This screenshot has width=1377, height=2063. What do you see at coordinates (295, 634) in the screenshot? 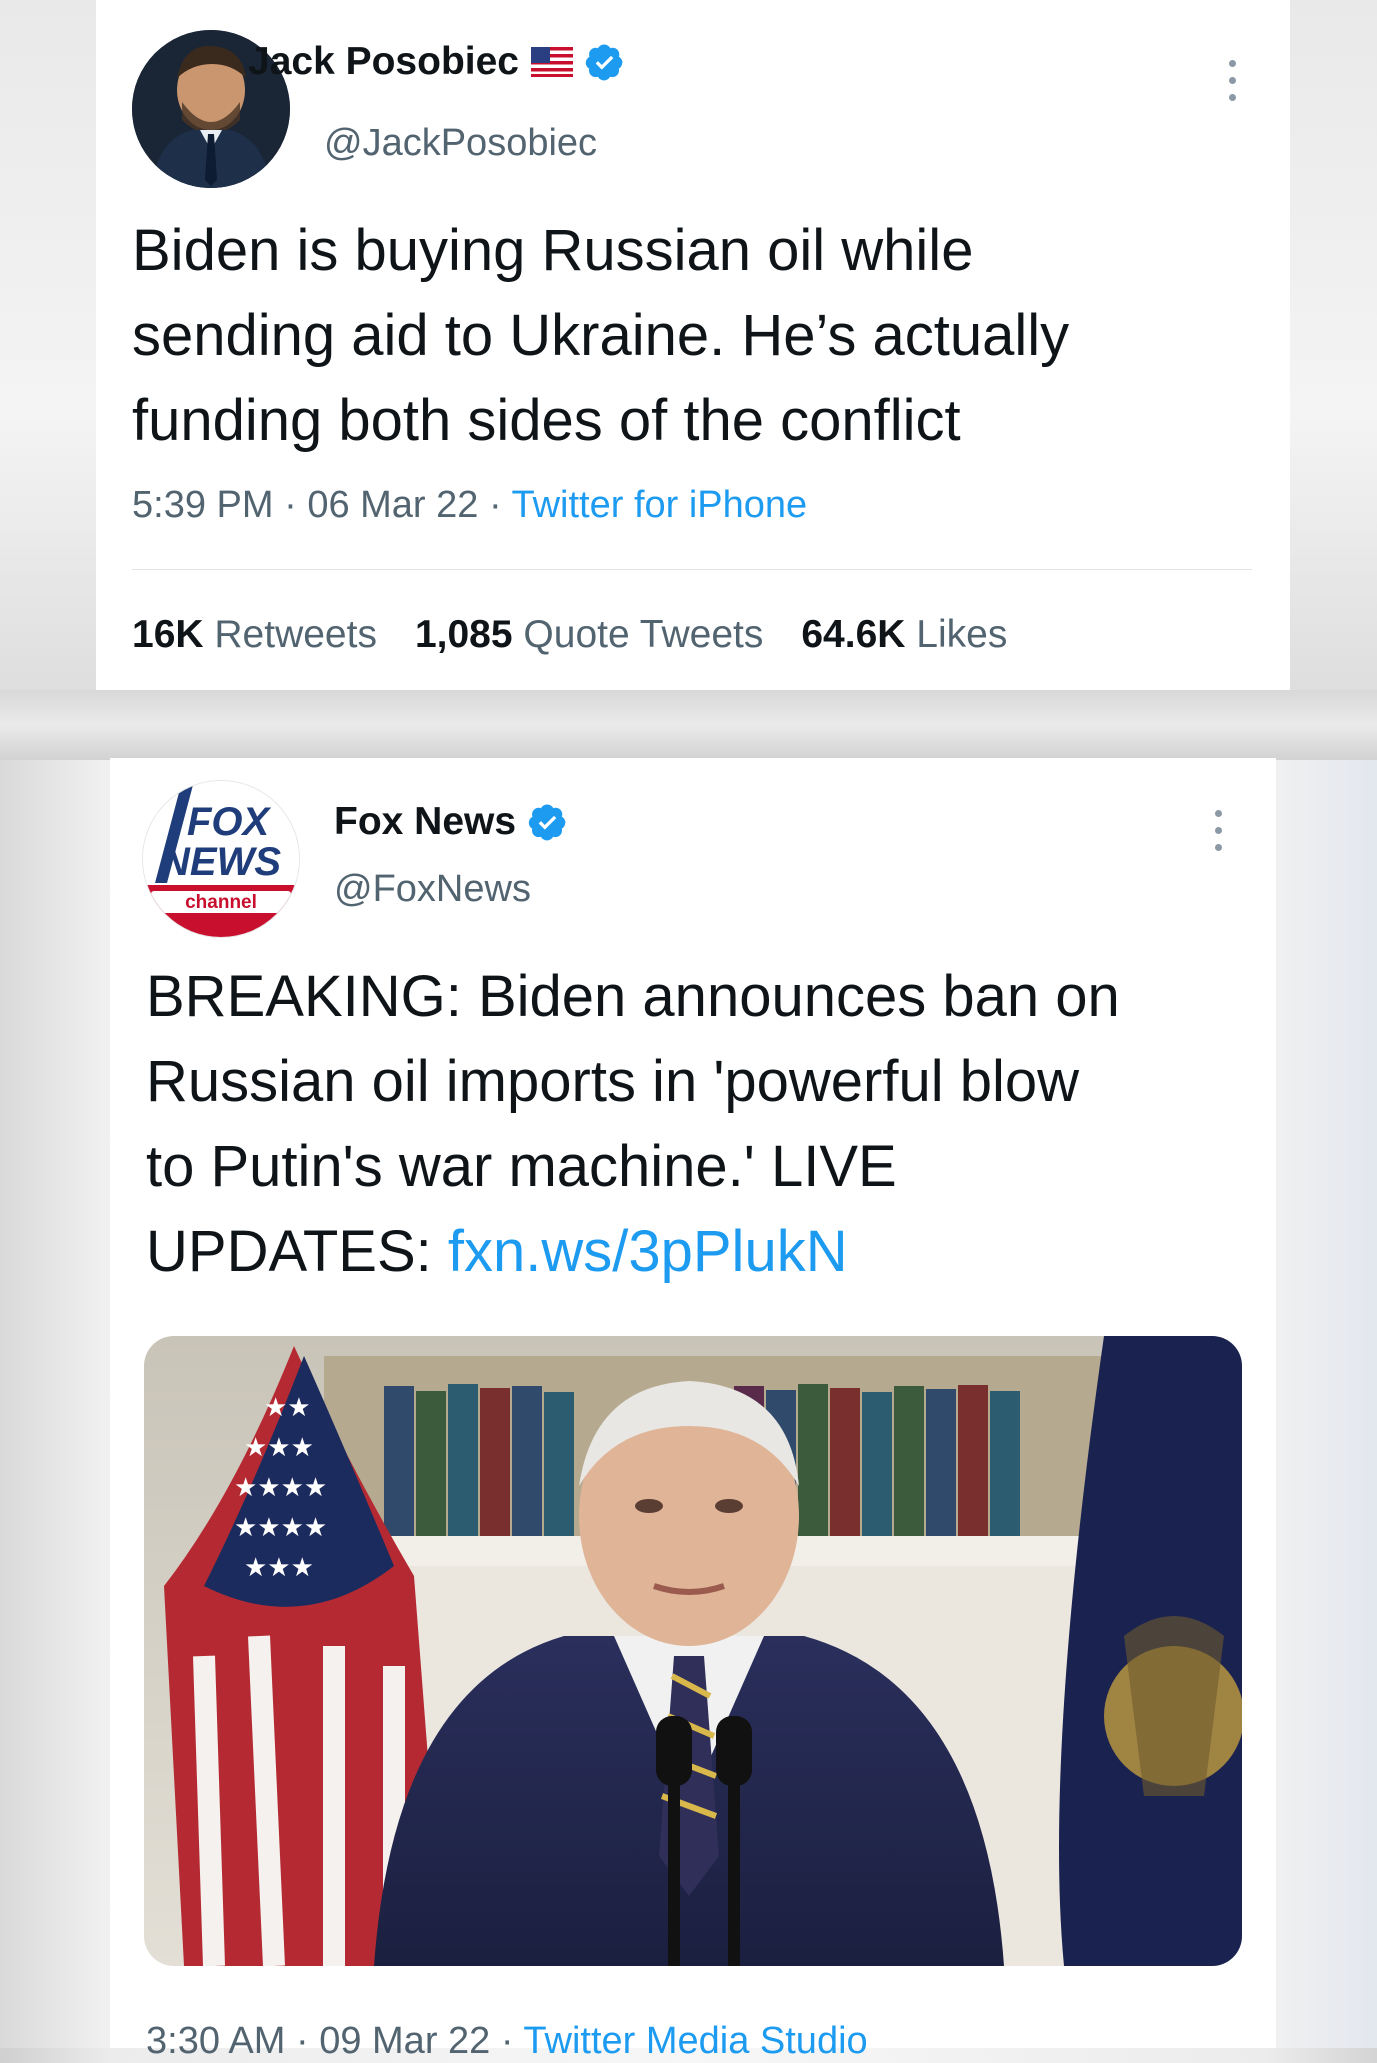
I see `retweets-label: Retweets` at bounding box center [295, 634].